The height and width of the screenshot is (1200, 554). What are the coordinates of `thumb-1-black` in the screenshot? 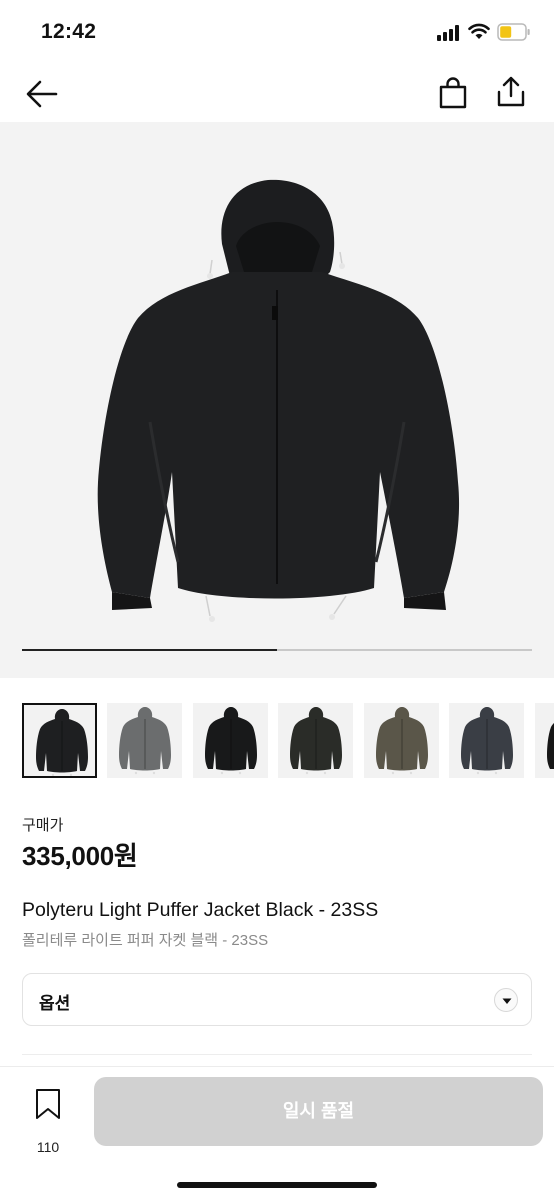 It's located at (59, 740).